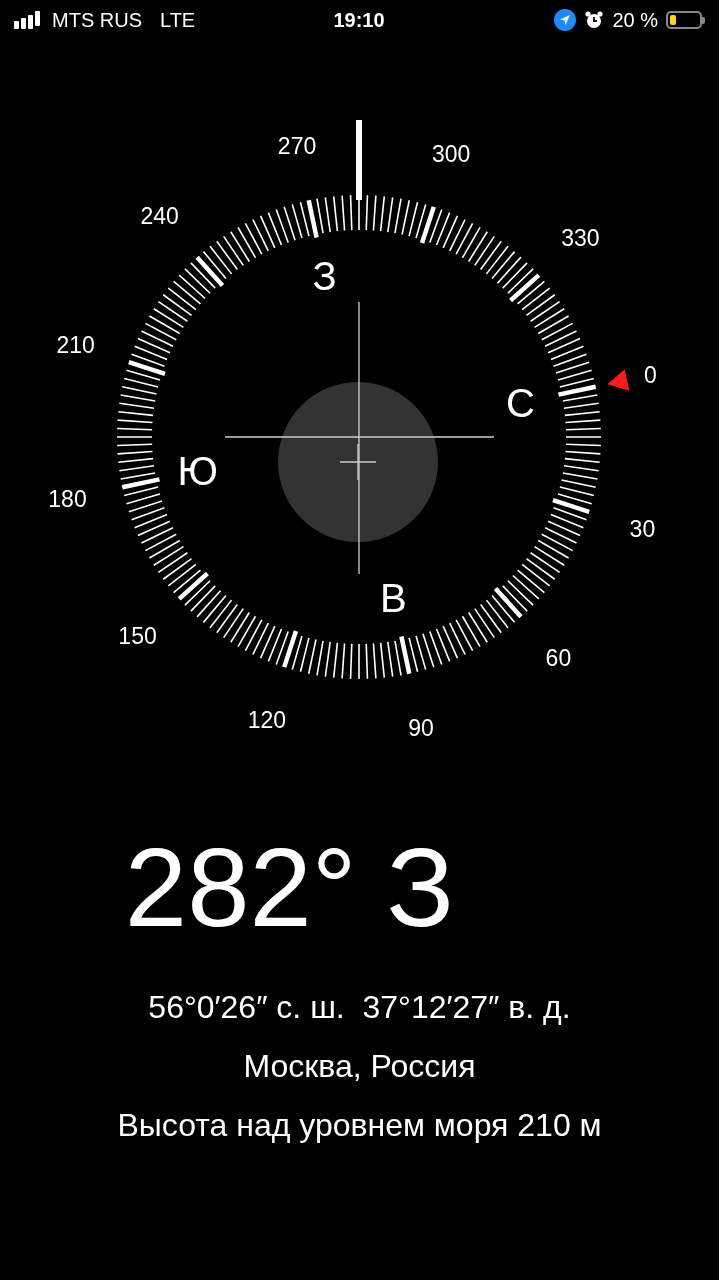 Image resolution: width=719 pixels, height=1280 pixels. What do you see at coordinates (359, 1126) in the screenshot?
I see `altitude-text: Высота над уровнем моря 210 м` at bounding box center [359, 1126].